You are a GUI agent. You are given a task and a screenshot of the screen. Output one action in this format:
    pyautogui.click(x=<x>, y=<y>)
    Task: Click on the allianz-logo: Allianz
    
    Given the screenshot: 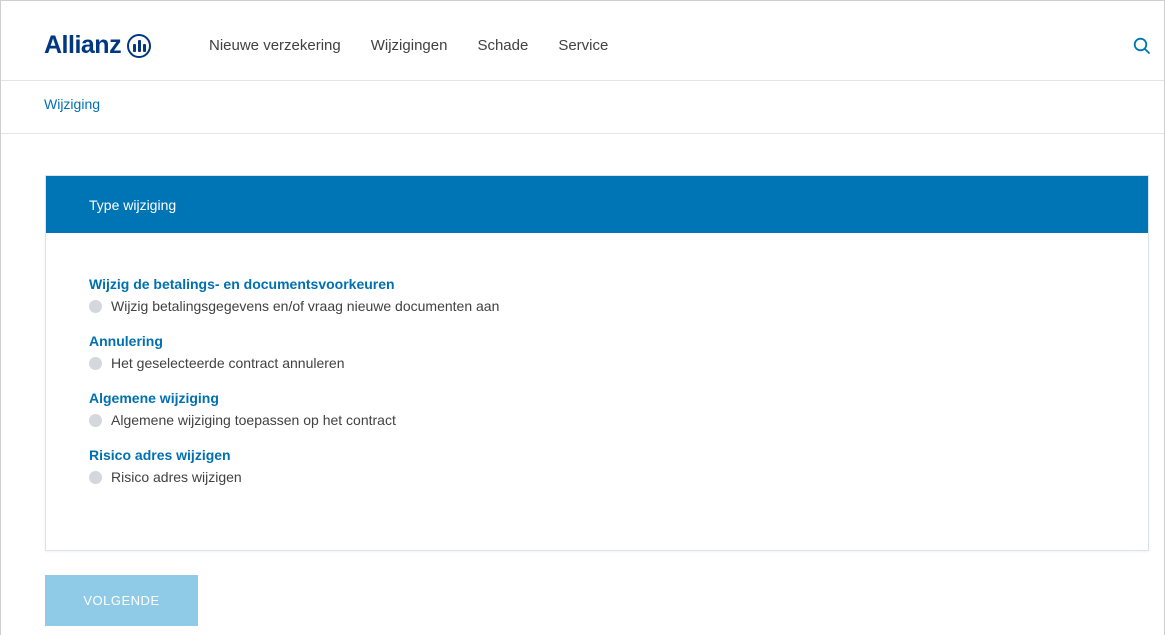 What is the action you would take?
    pyautogui.click(x=98, y=45)
    